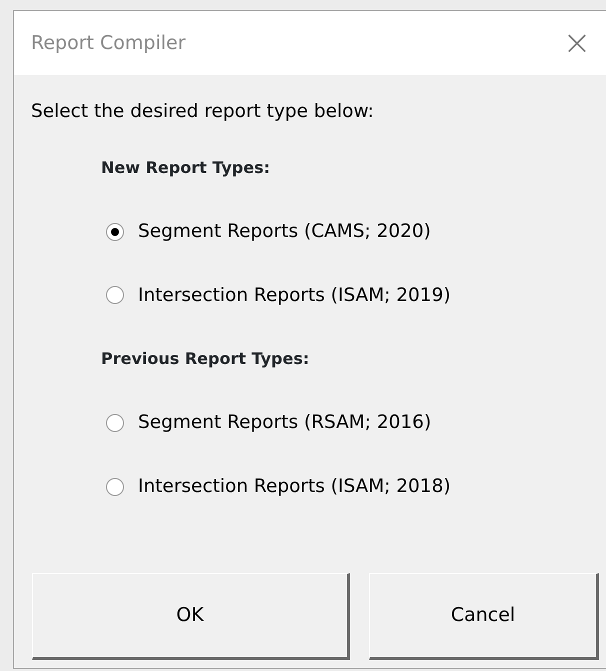  I want to click on option-label: Segment Reports (CAMS; 2020), so click(284, 232).